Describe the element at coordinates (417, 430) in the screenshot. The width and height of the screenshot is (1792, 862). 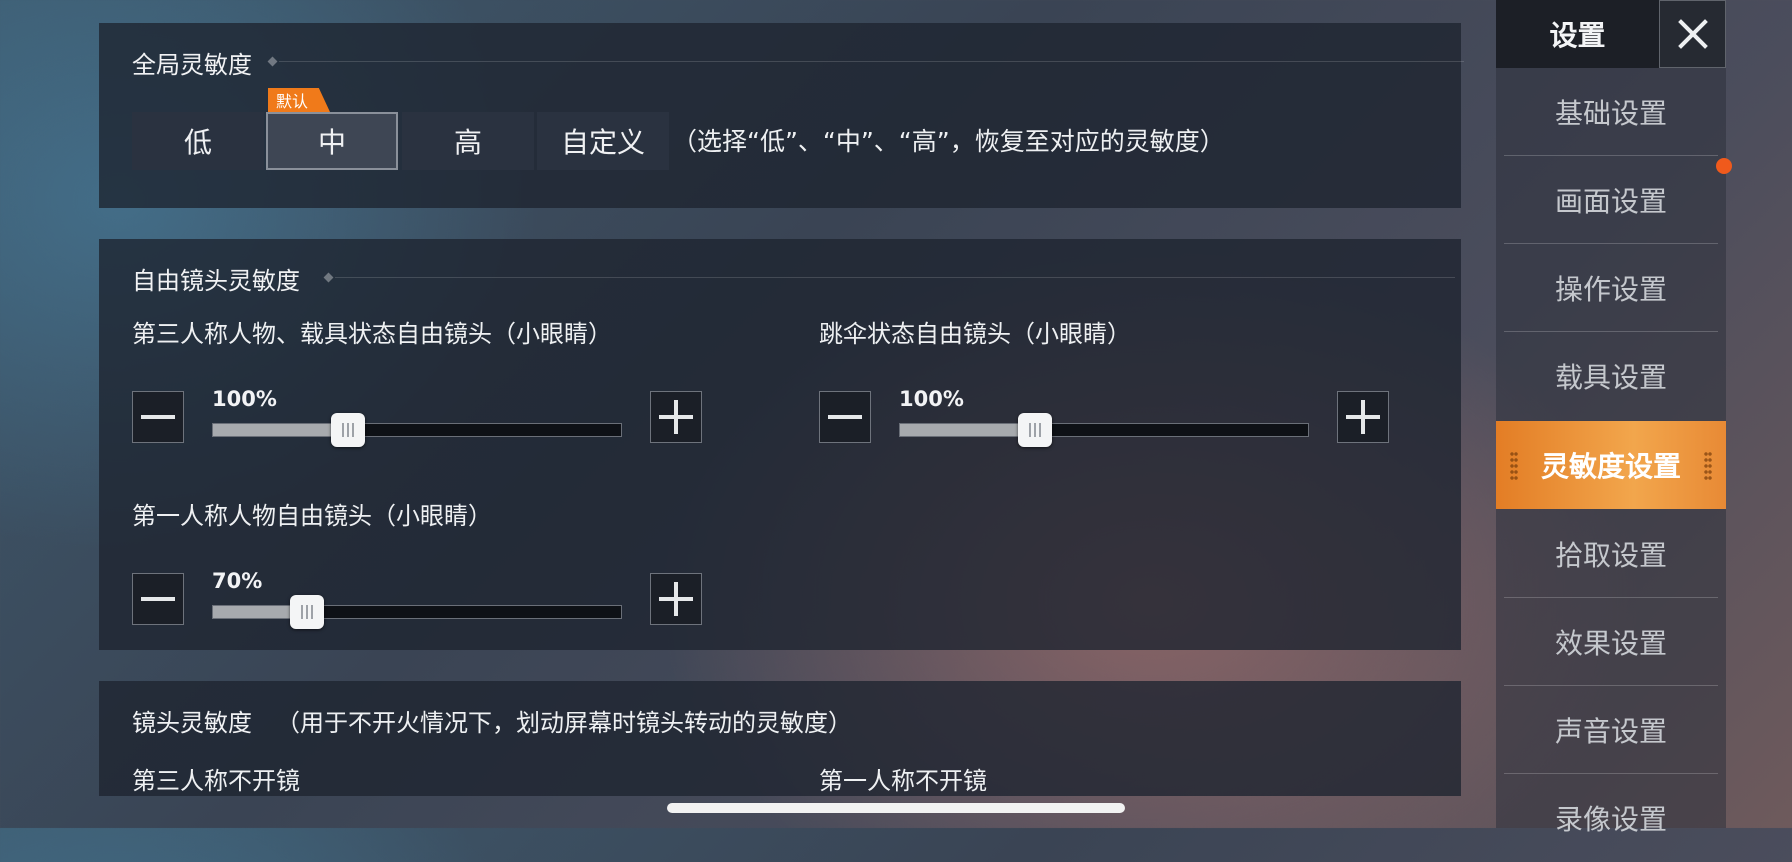
I see `third-person-free-camera-slider` at that location.